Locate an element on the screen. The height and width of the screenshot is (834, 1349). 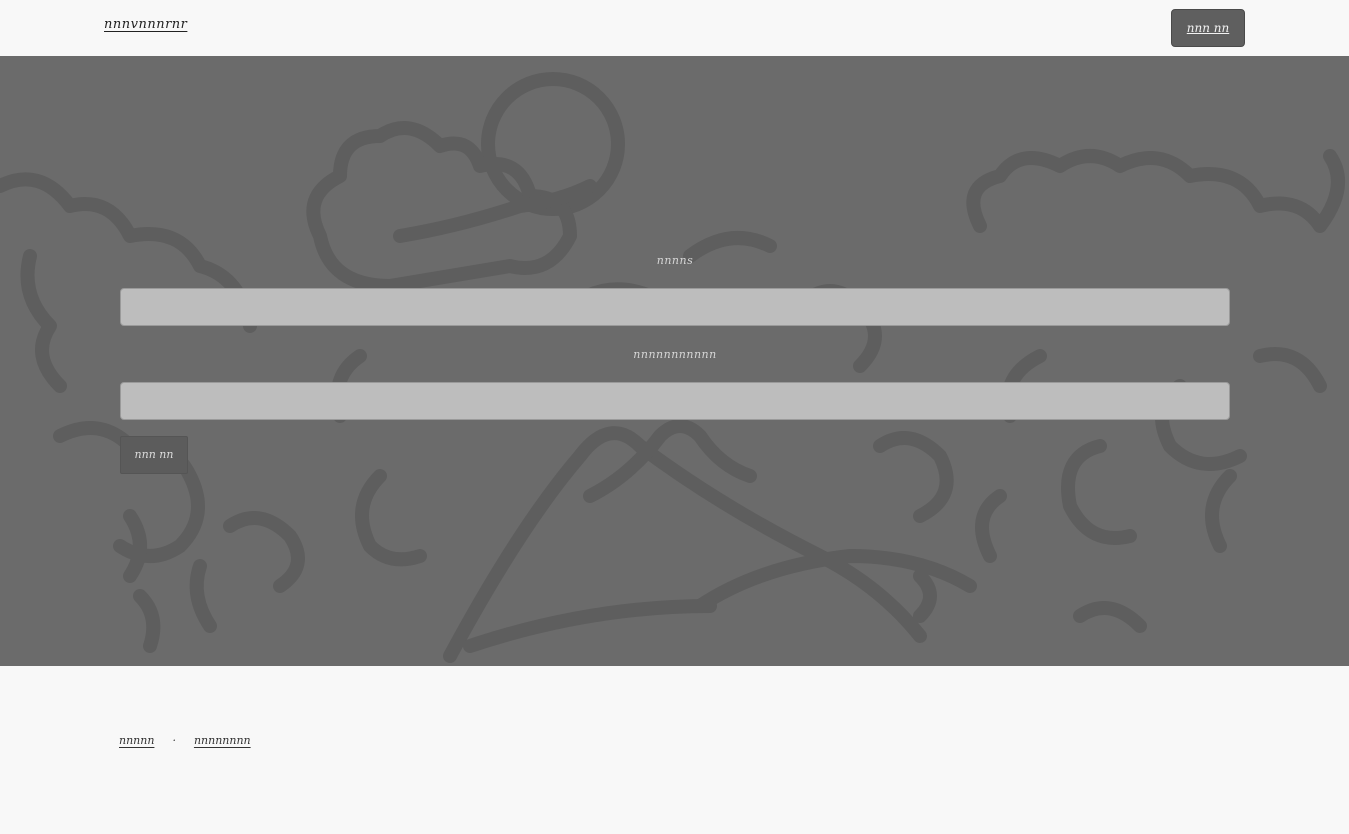
submit-button: nnn nn is located at coordinates (154, 455).